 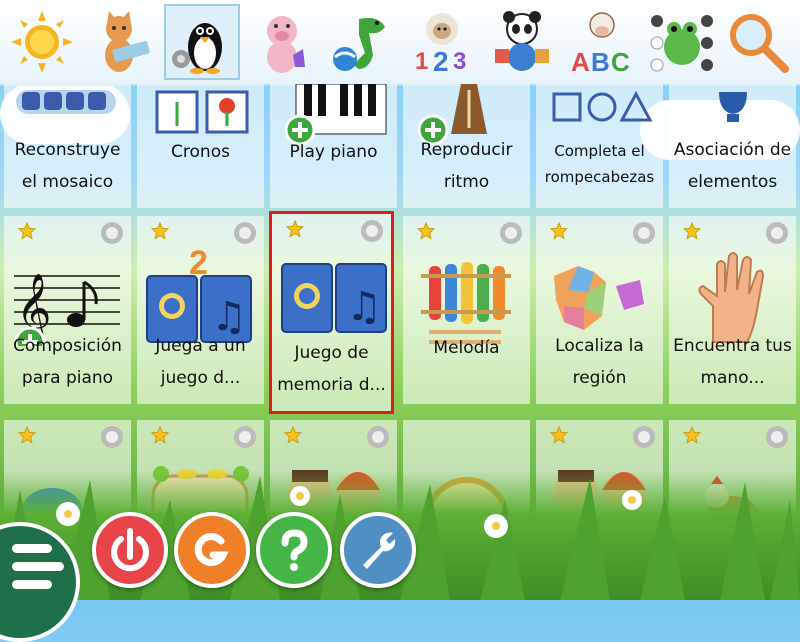 I want to click on activity-label: Melodía, so click(x=466, y=348).